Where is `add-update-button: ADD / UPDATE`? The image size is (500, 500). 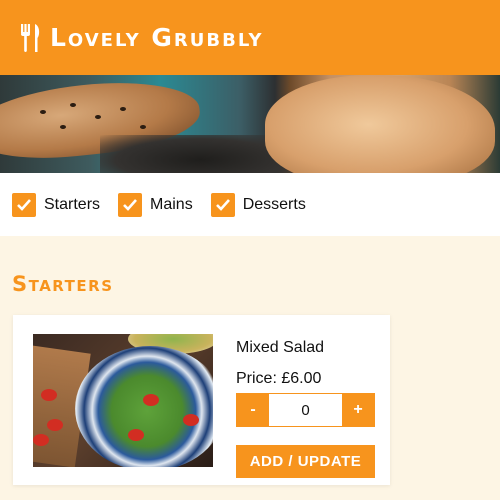 add-update-button: ADD / UPDATE is located at coordinates (305, 461).